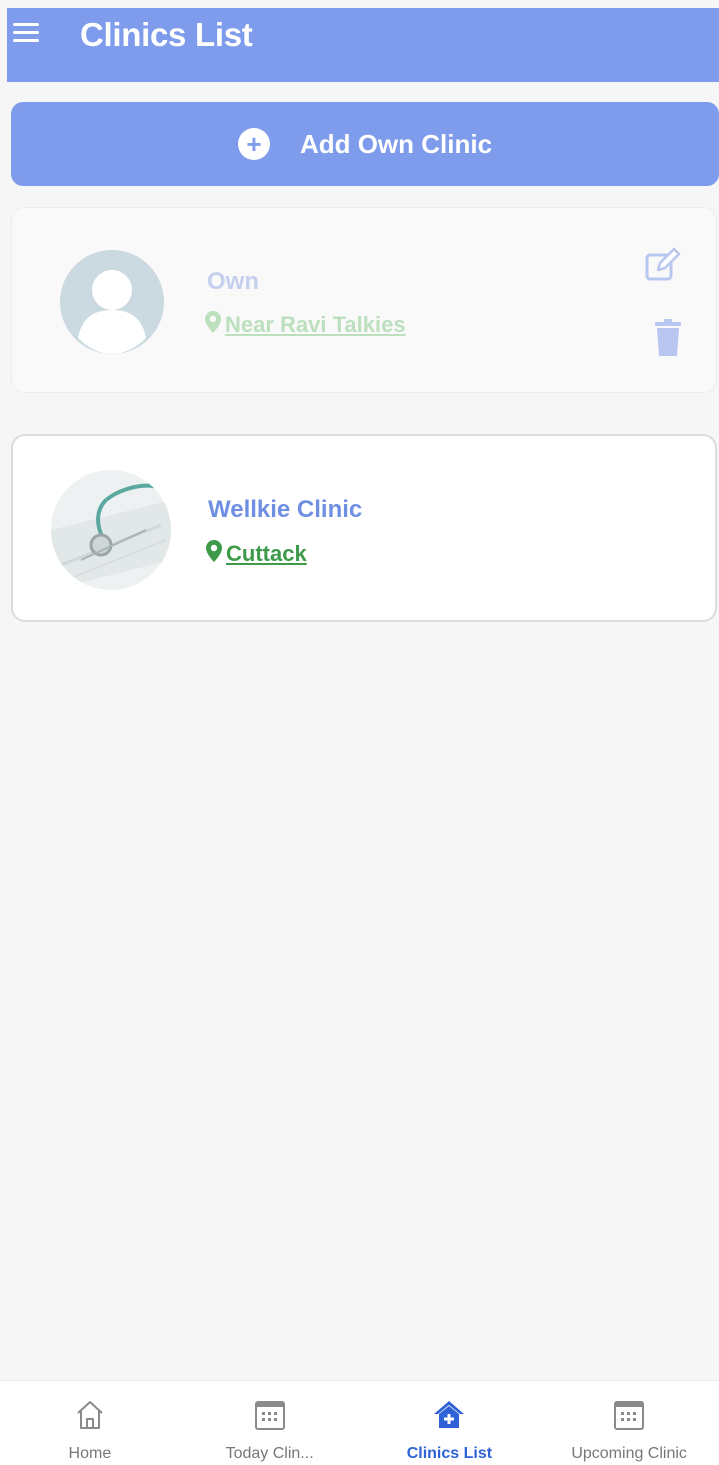 Image resolution: width=719 pixels, height=1465 pixels. I want to click on nav-item-home: Home, so click(90, 1423).